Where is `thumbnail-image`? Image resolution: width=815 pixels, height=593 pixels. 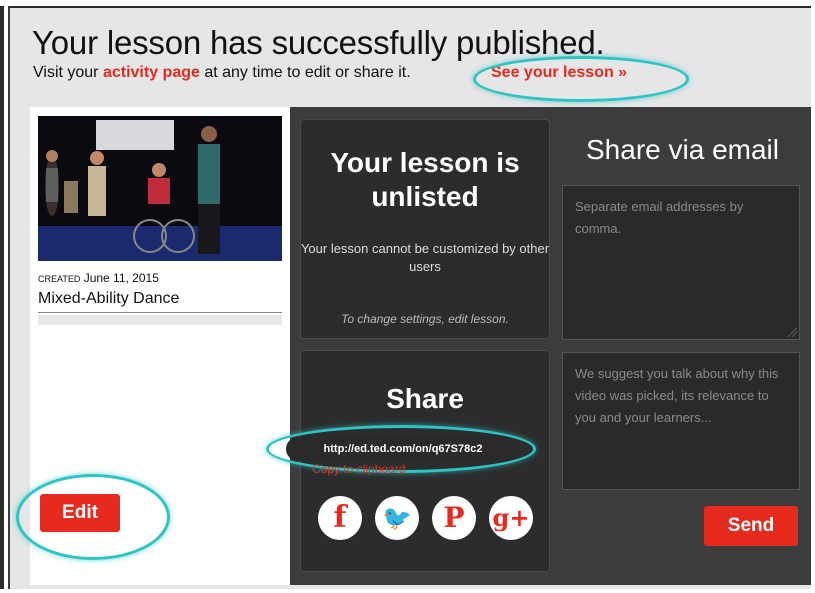
thumbnail-image is located at coordinates (160, 188).